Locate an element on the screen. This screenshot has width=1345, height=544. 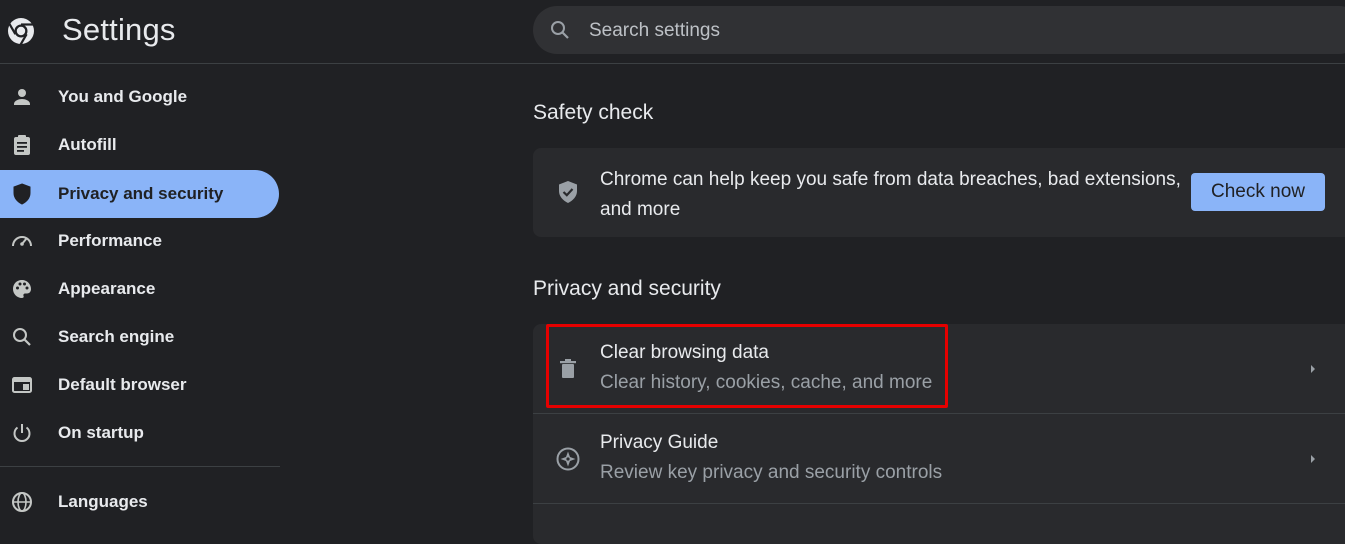
row-title: Privacy Guide is located at coordinates (659, 442).